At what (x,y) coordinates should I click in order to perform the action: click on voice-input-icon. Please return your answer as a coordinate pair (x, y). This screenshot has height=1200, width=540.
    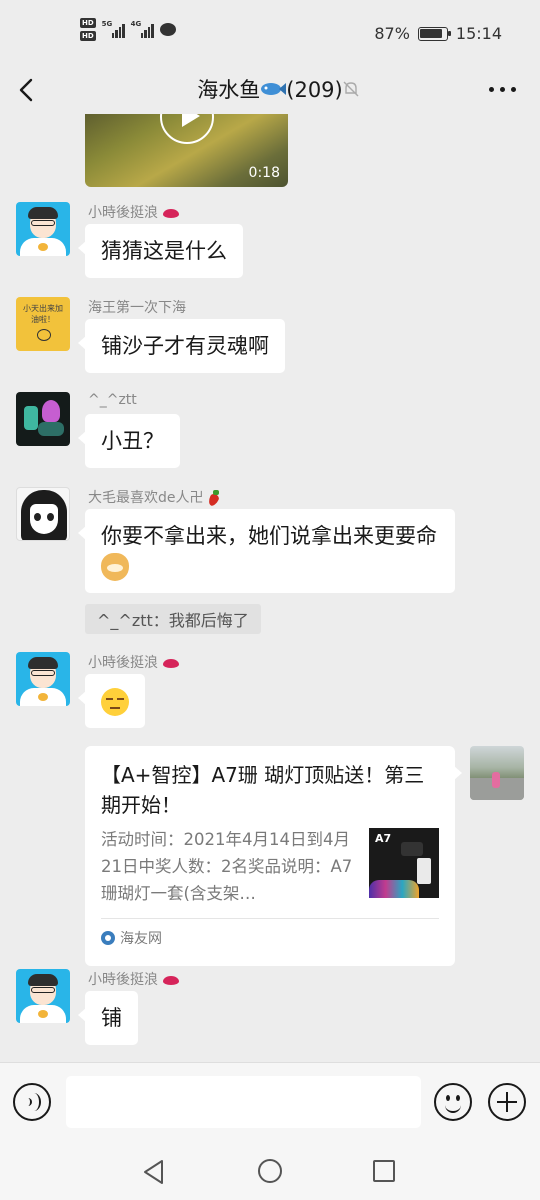
    Looking at the image, I should click on (32, 1102).